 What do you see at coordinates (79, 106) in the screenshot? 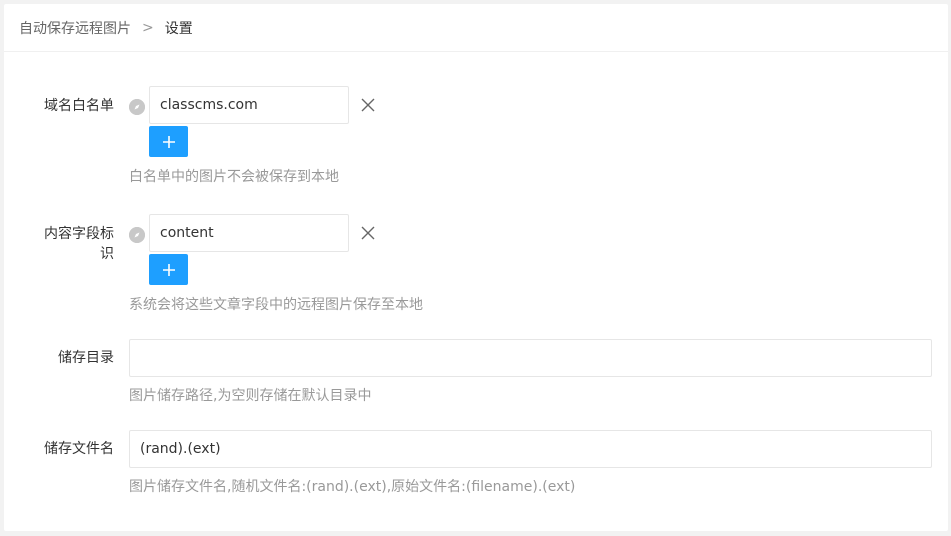
I see `whitelist-label: 域名白名单` at bounding box center [79, 106].